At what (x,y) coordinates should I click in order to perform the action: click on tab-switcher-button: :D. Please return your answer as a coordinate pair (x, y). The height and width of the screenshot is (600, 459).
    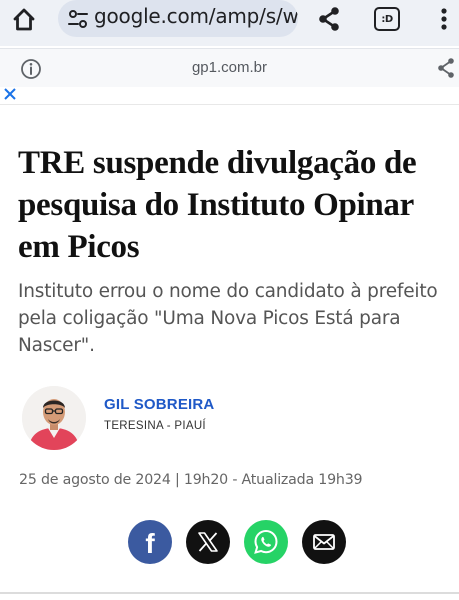
    Looking at the image, I should click on (387, 19).